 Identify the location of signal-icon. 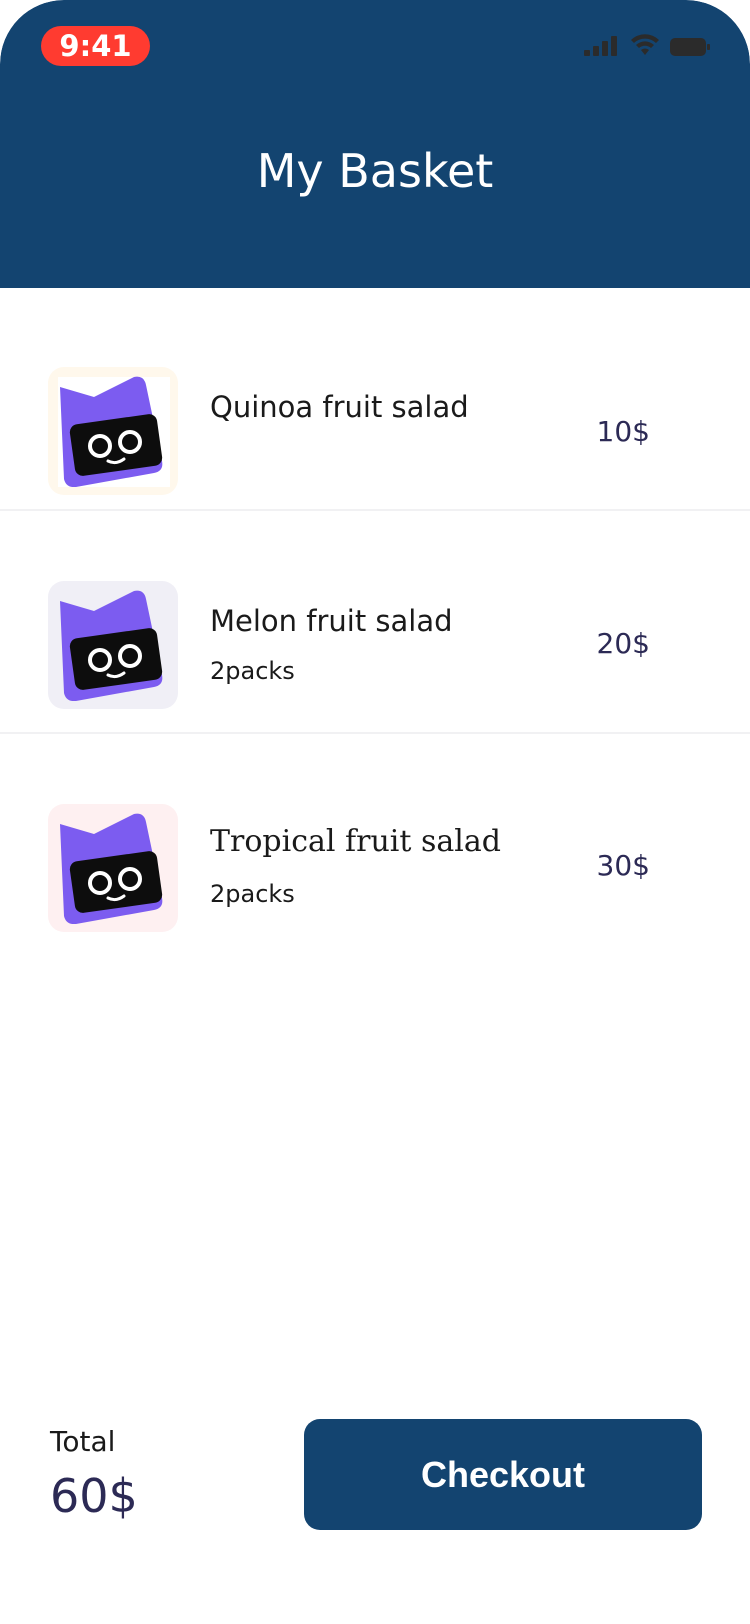
(600, 46).